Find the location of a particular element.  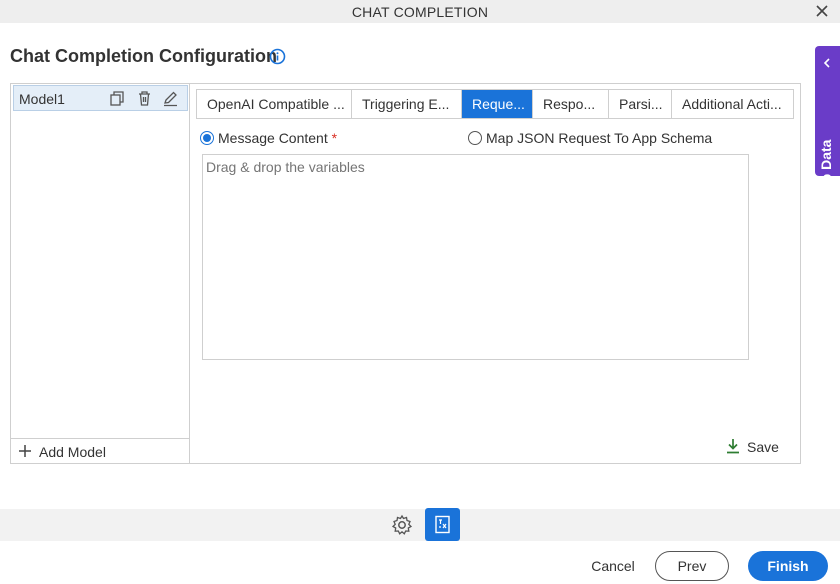

title-bar: CHAT COMPLETION is located at coordinates (420, 11).